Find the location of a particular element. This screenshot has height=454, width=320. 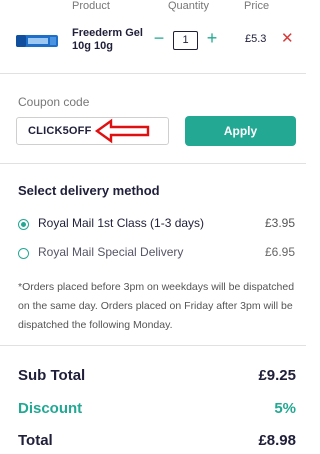

quantity-increase-button: + is located at coordinates (212, 38).